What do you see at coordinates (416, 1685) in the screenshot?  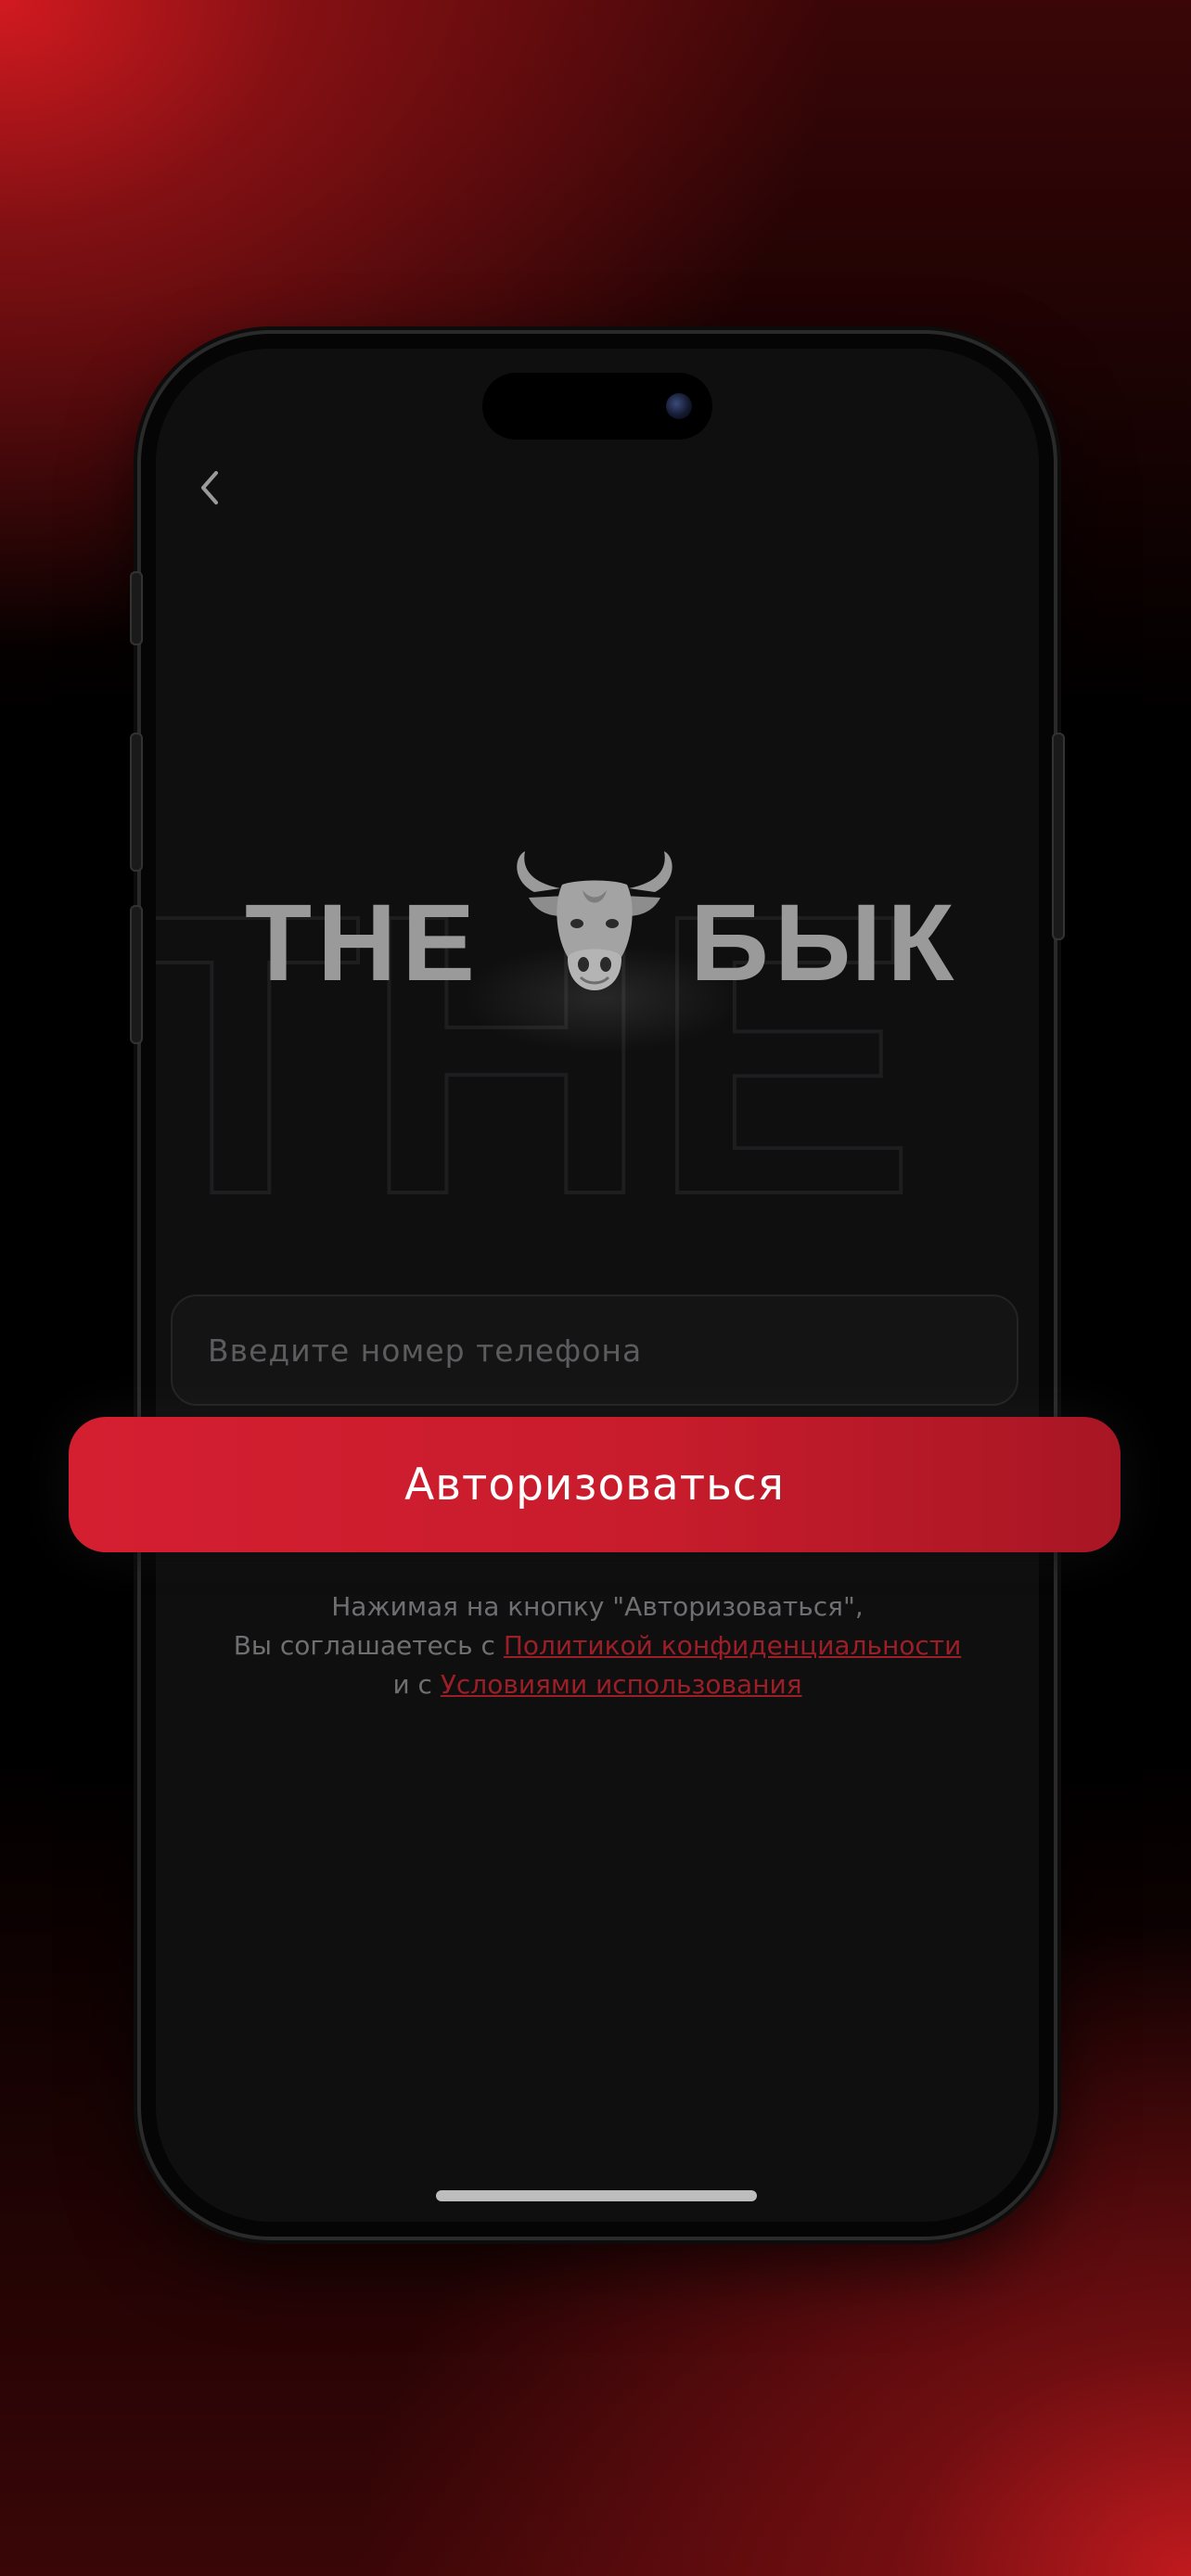 I see `terms-line-3-prefix: и с` at bounding box center [416, 1685].